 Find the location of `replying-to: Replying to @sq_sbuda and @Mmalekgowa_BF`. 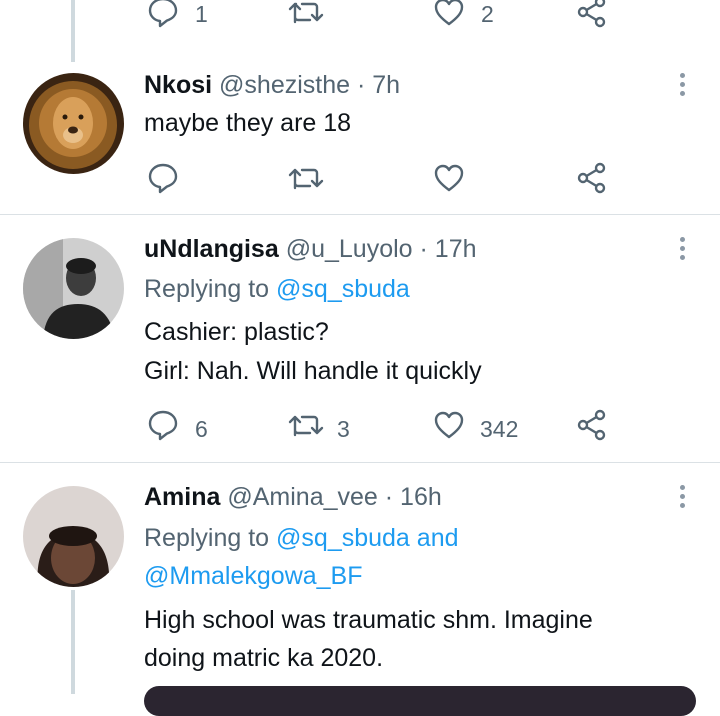

replying-to: Replying to @sq_sbuda and @Mmalekgowa_BF is located at coordinates (414, 557).